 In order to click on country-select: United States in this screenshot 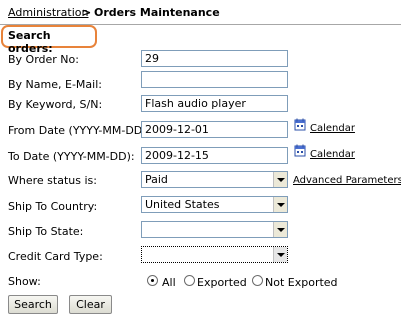, I will do `click(214, 204)`.